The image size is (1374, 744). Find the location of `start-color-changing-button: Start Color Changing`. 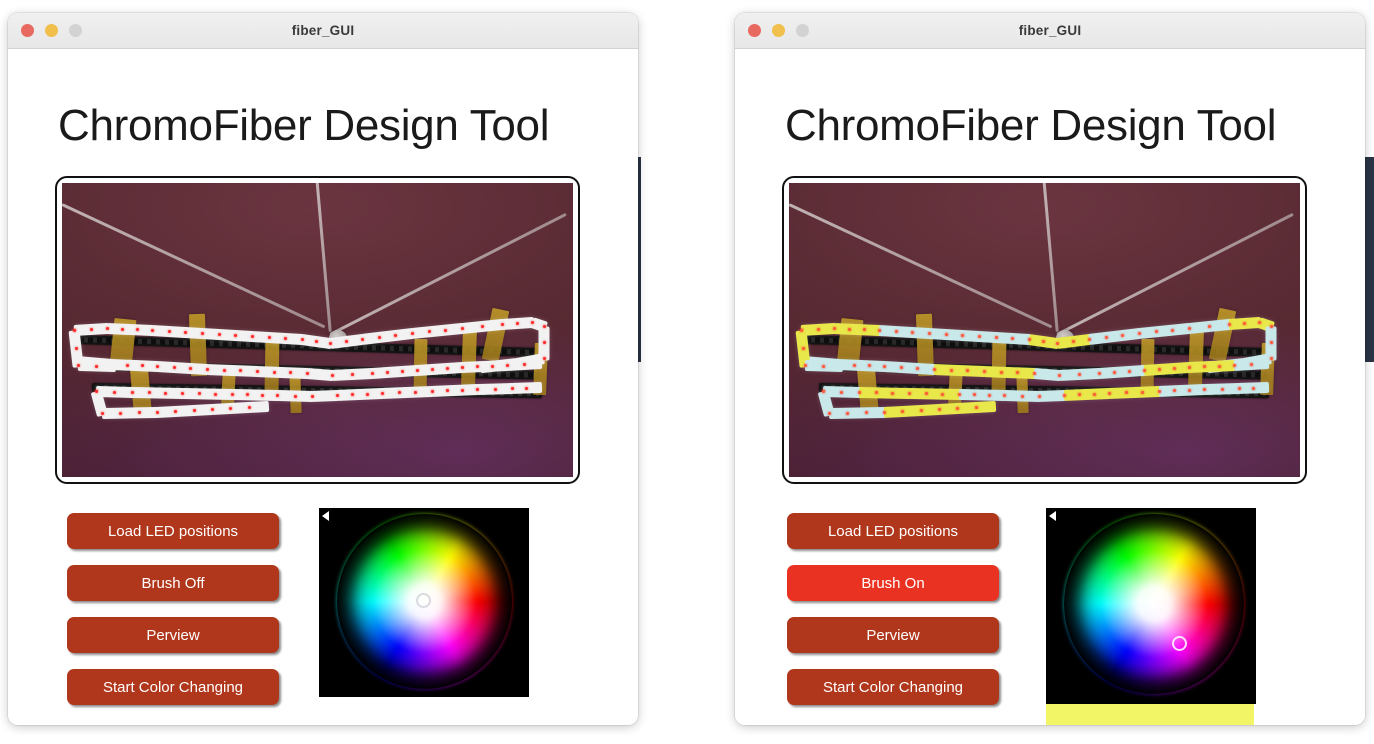

start-color-changing-button: Start Color Changing is located at coordinates (173, 687).